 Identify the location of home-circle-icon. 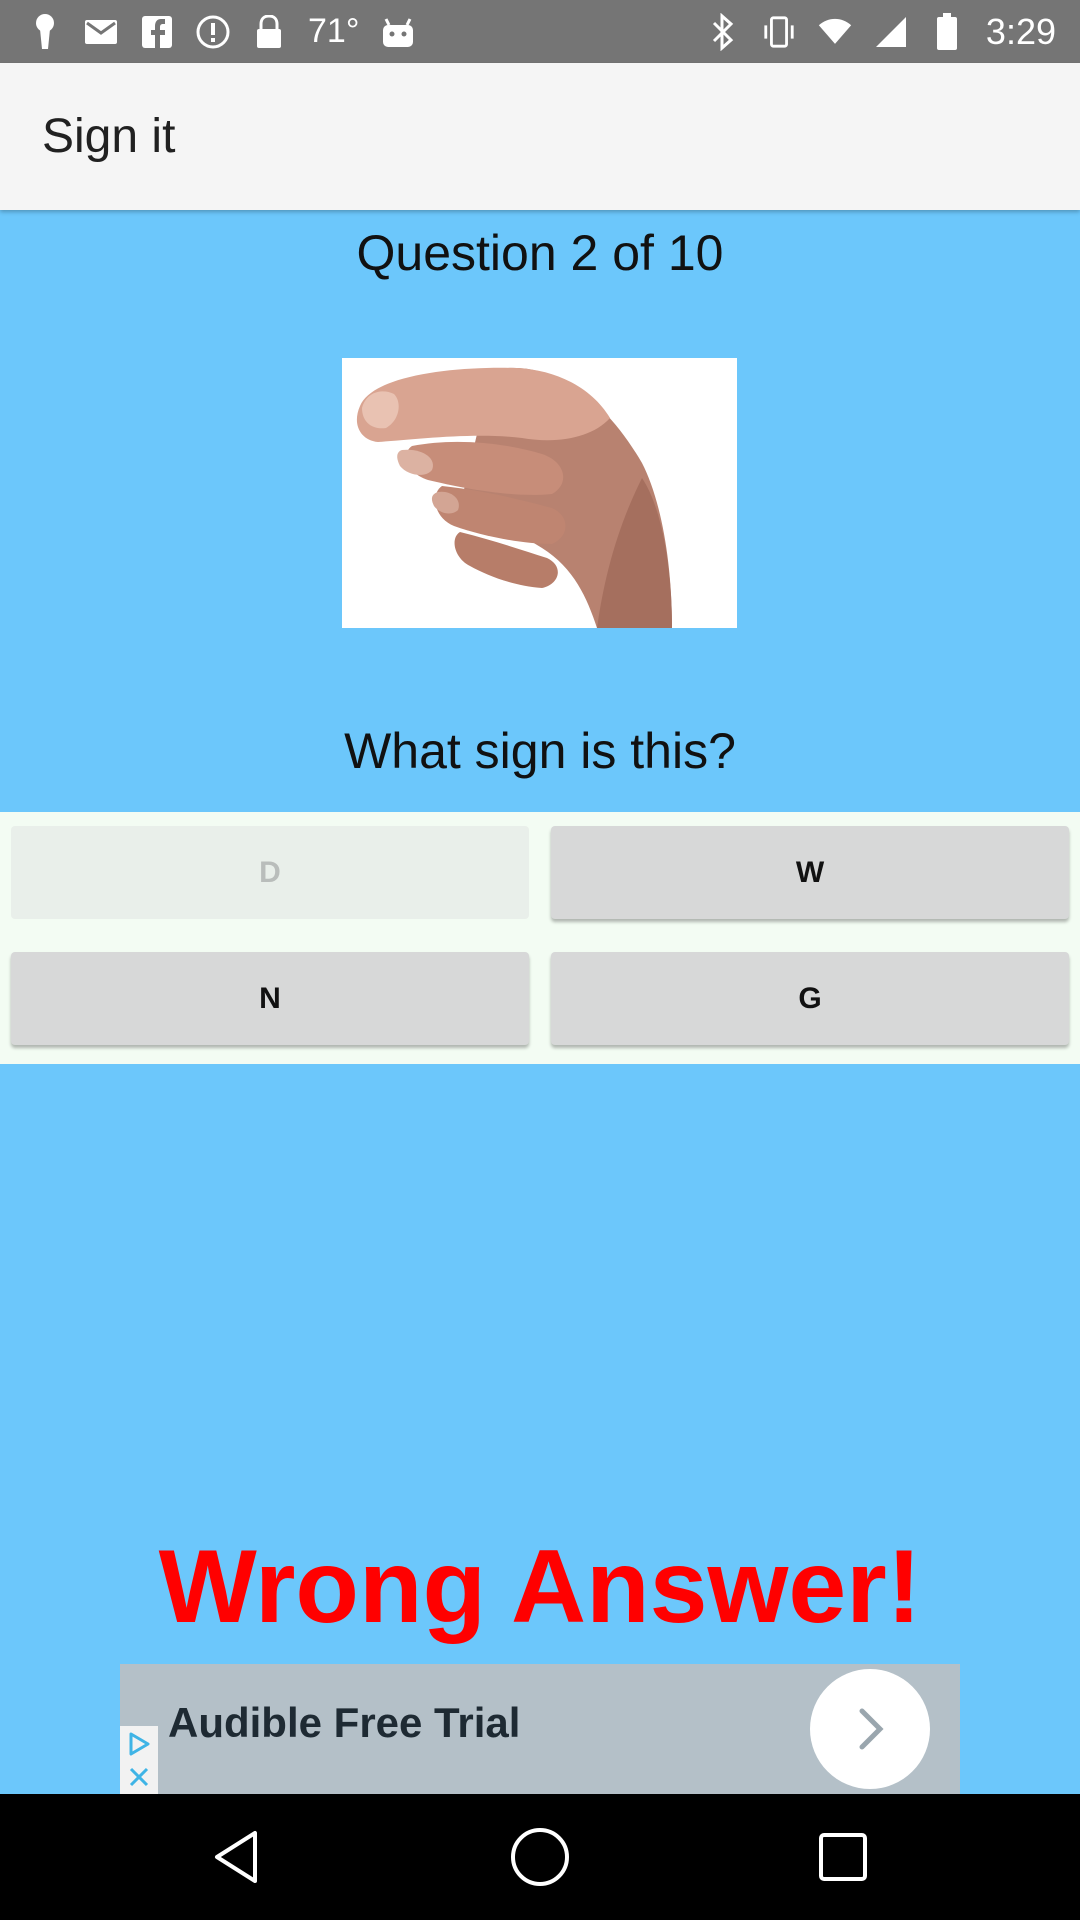
(540, 1857).